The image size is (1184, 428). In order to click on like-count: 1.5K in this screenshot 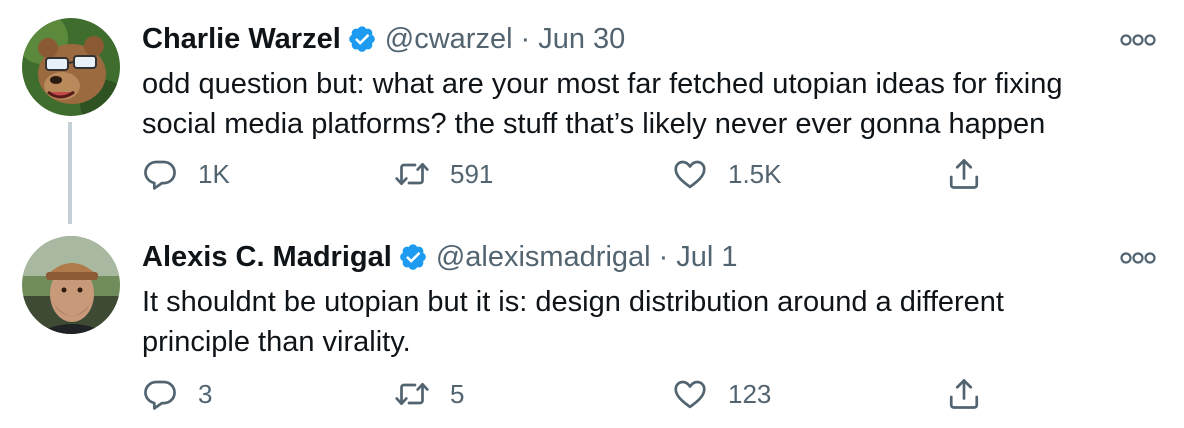, I will do `click(755, 173)`.